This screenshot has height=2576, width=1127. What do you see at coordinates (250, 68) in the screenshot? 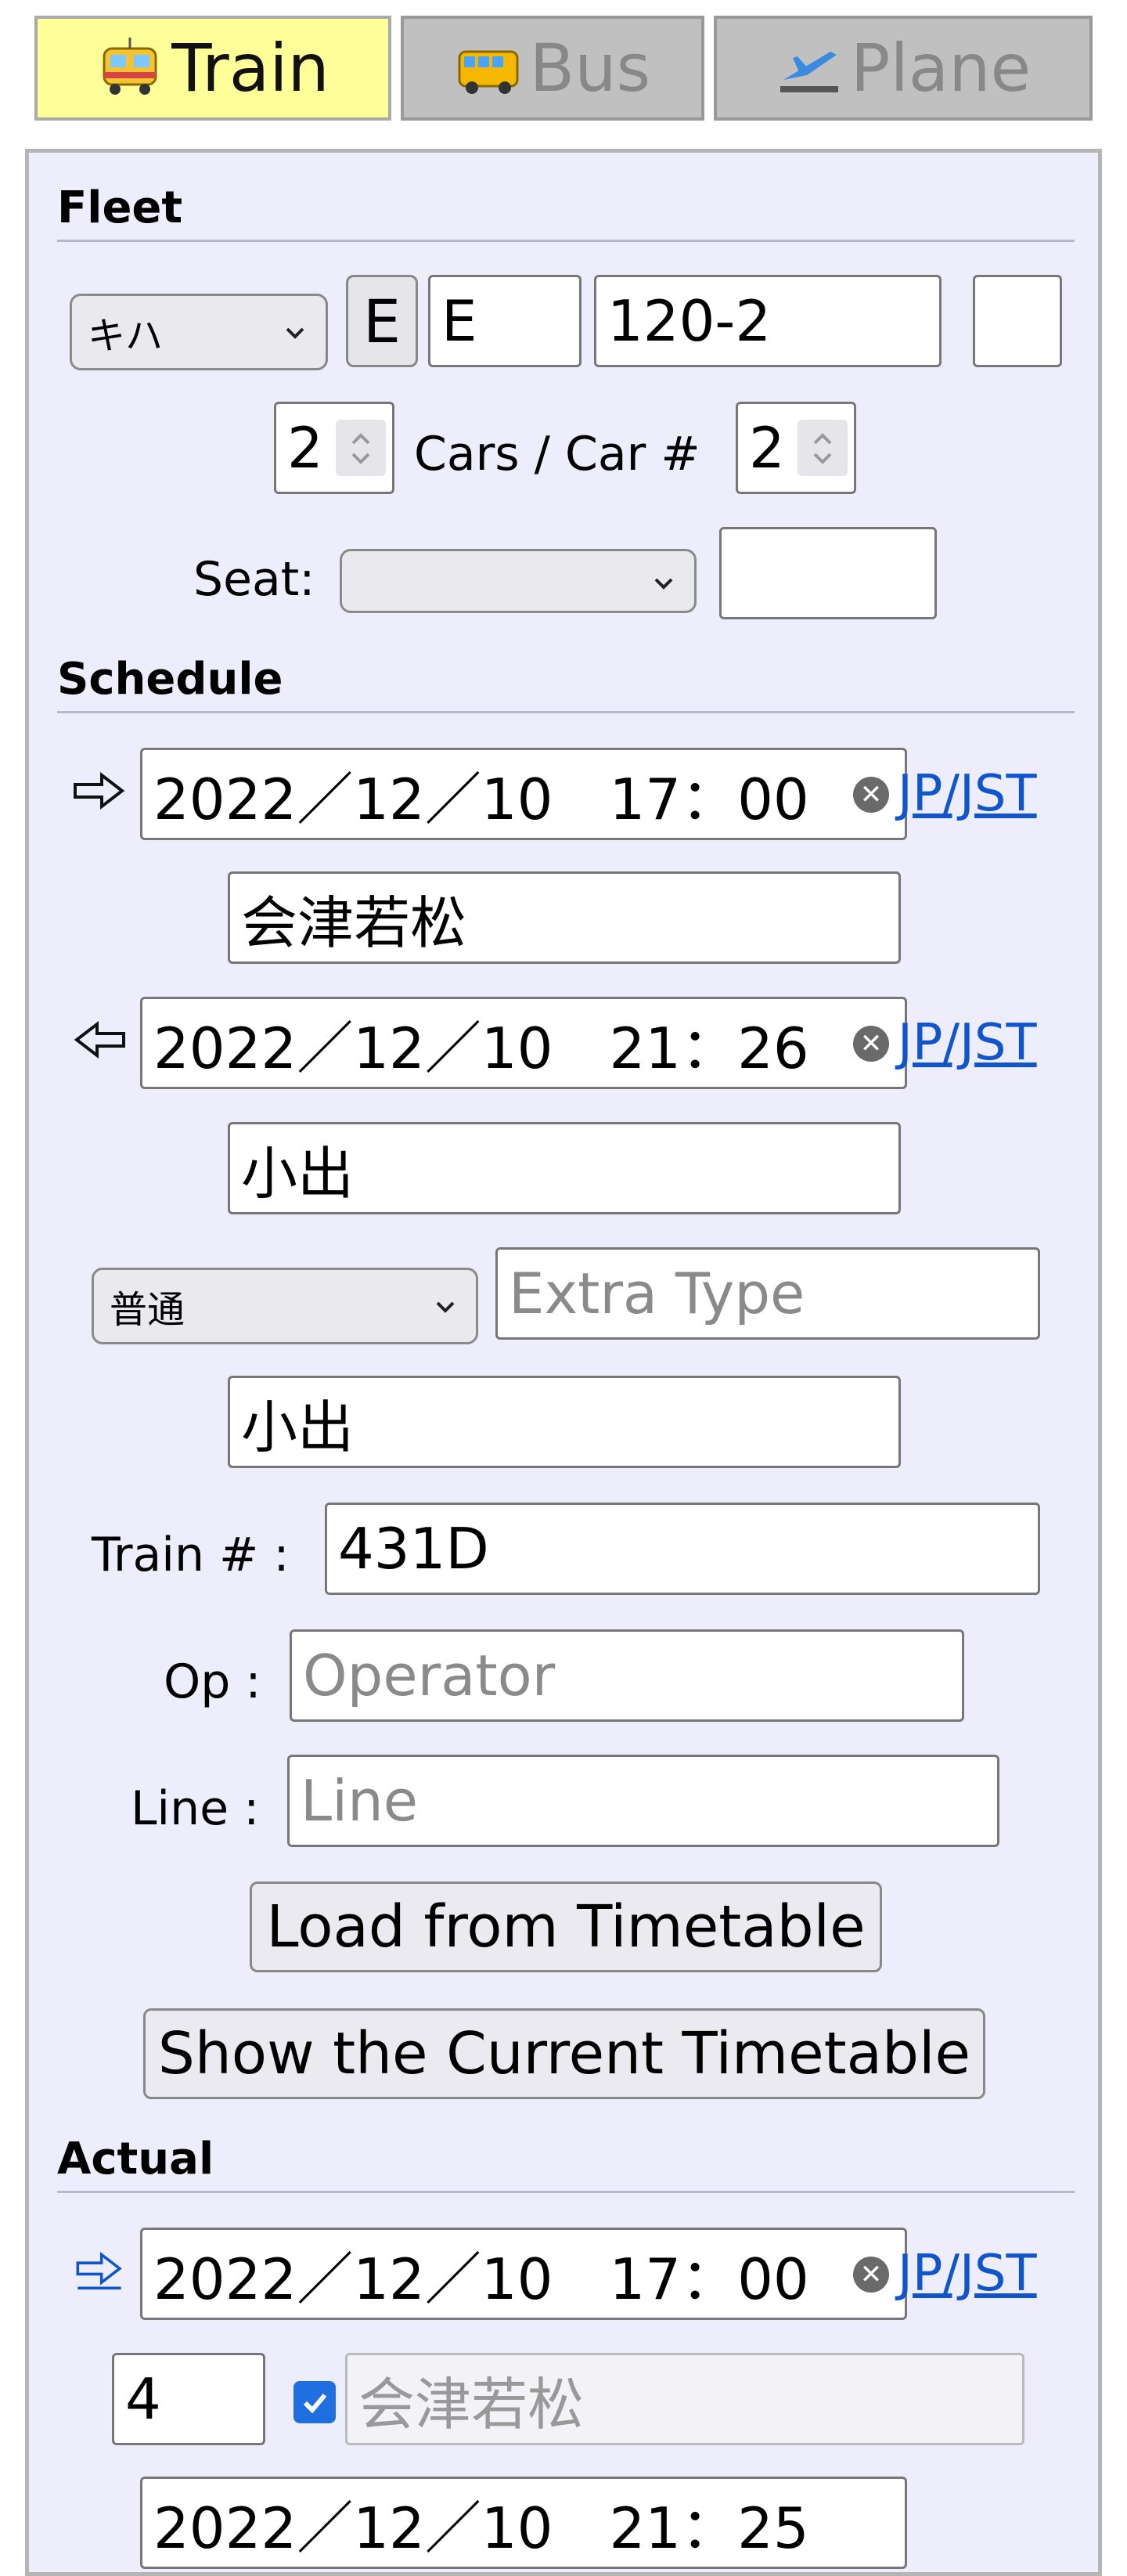
I see `tab-train-label: Train` at bounding box center [250, 68].